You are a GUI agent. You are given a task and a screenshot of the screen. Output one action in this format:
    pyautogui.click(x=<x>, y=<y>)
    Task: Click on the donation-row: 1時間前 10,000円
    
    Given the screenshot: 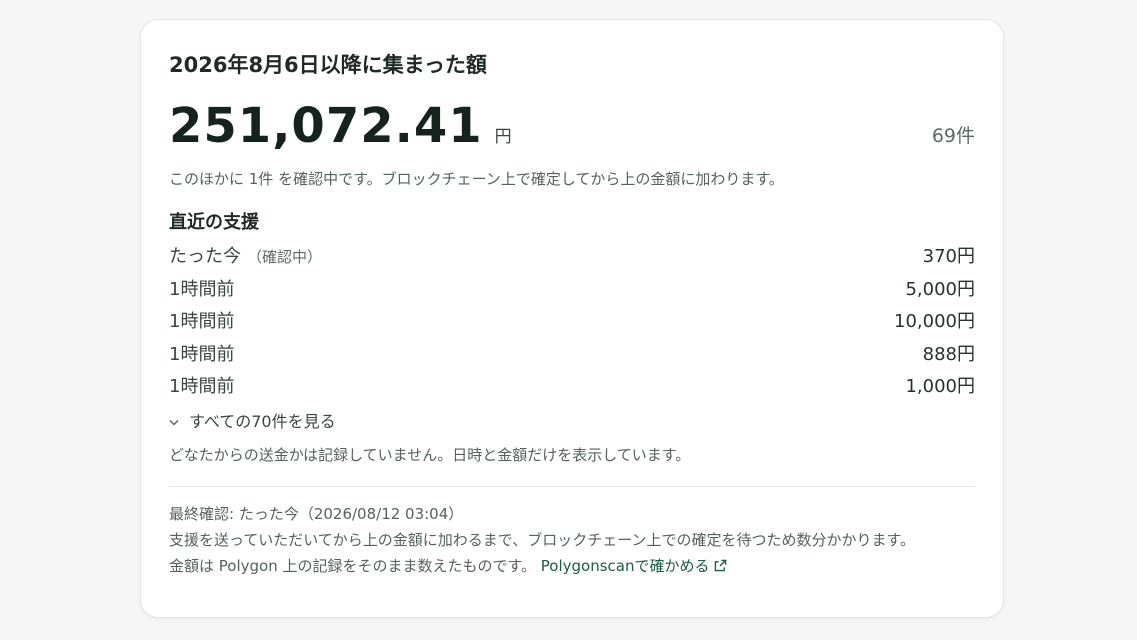 What is the action you would take?
    pyautogui.click(x=572, y=320)
    